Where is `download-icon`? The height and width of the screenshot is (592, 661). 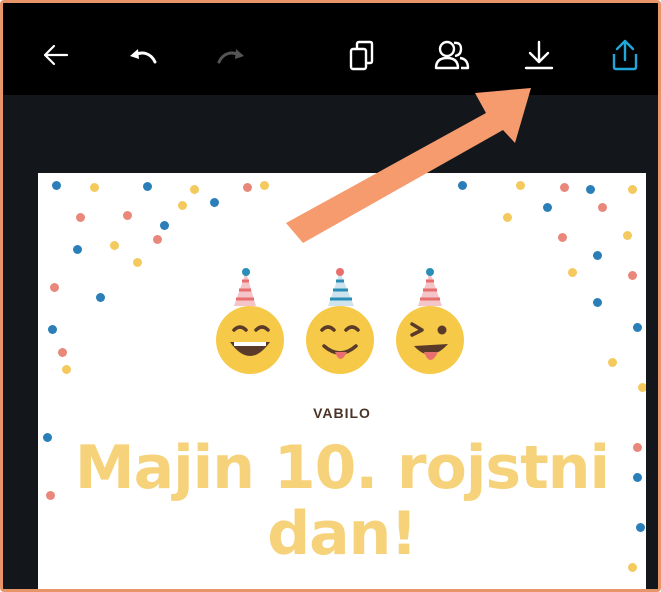 download-icon is located at coordinates (539, 55).